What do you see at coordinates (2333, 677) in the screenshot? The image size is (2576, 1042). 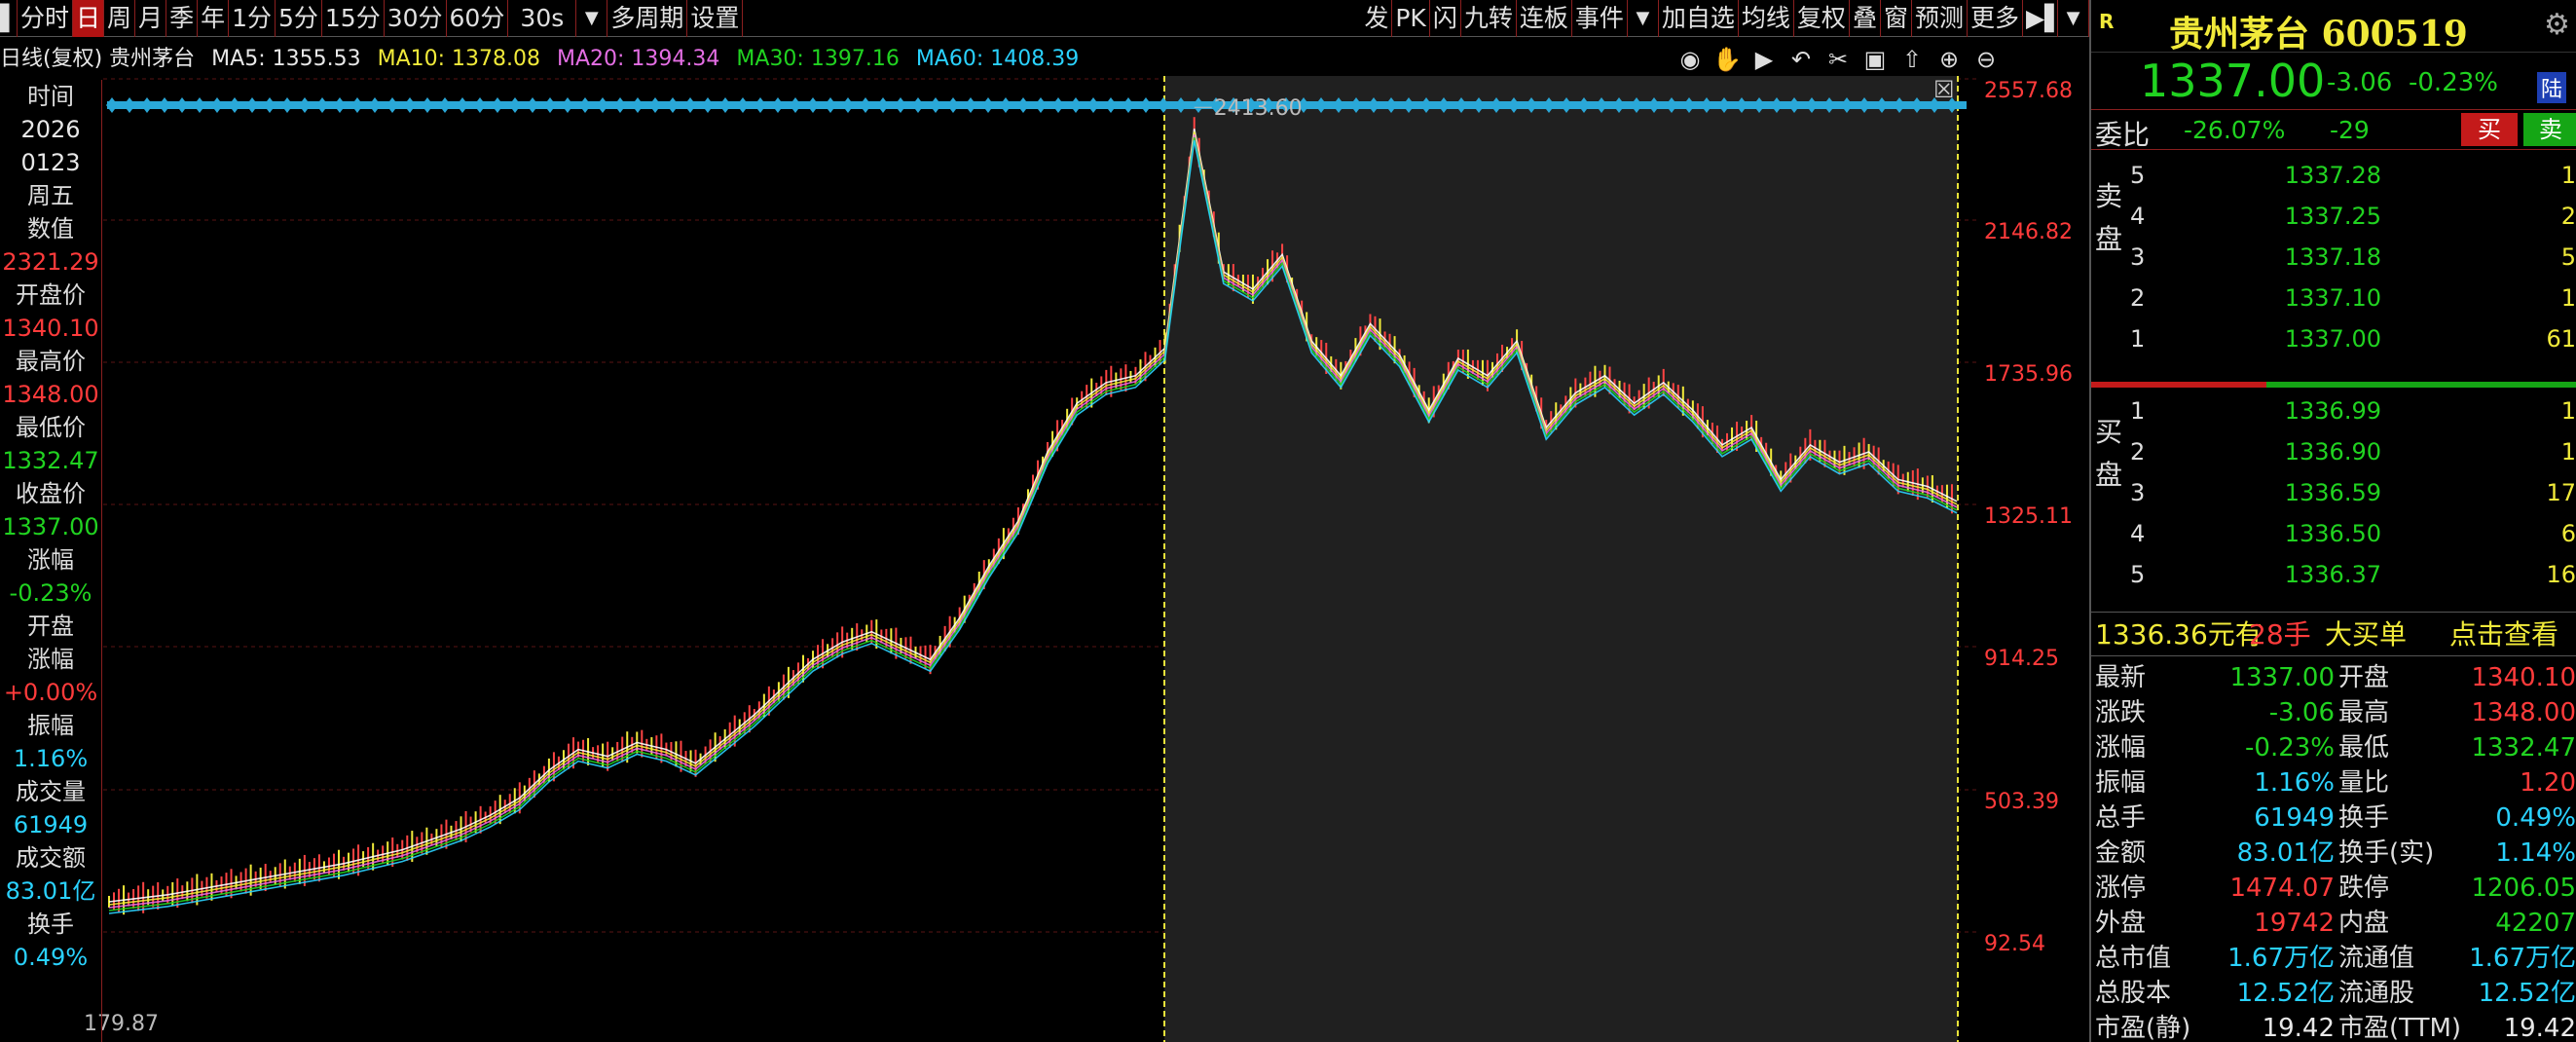 I see `stat-row: 最新 1337.00 开盘 1340.10` at bounding box center [2333, 677].